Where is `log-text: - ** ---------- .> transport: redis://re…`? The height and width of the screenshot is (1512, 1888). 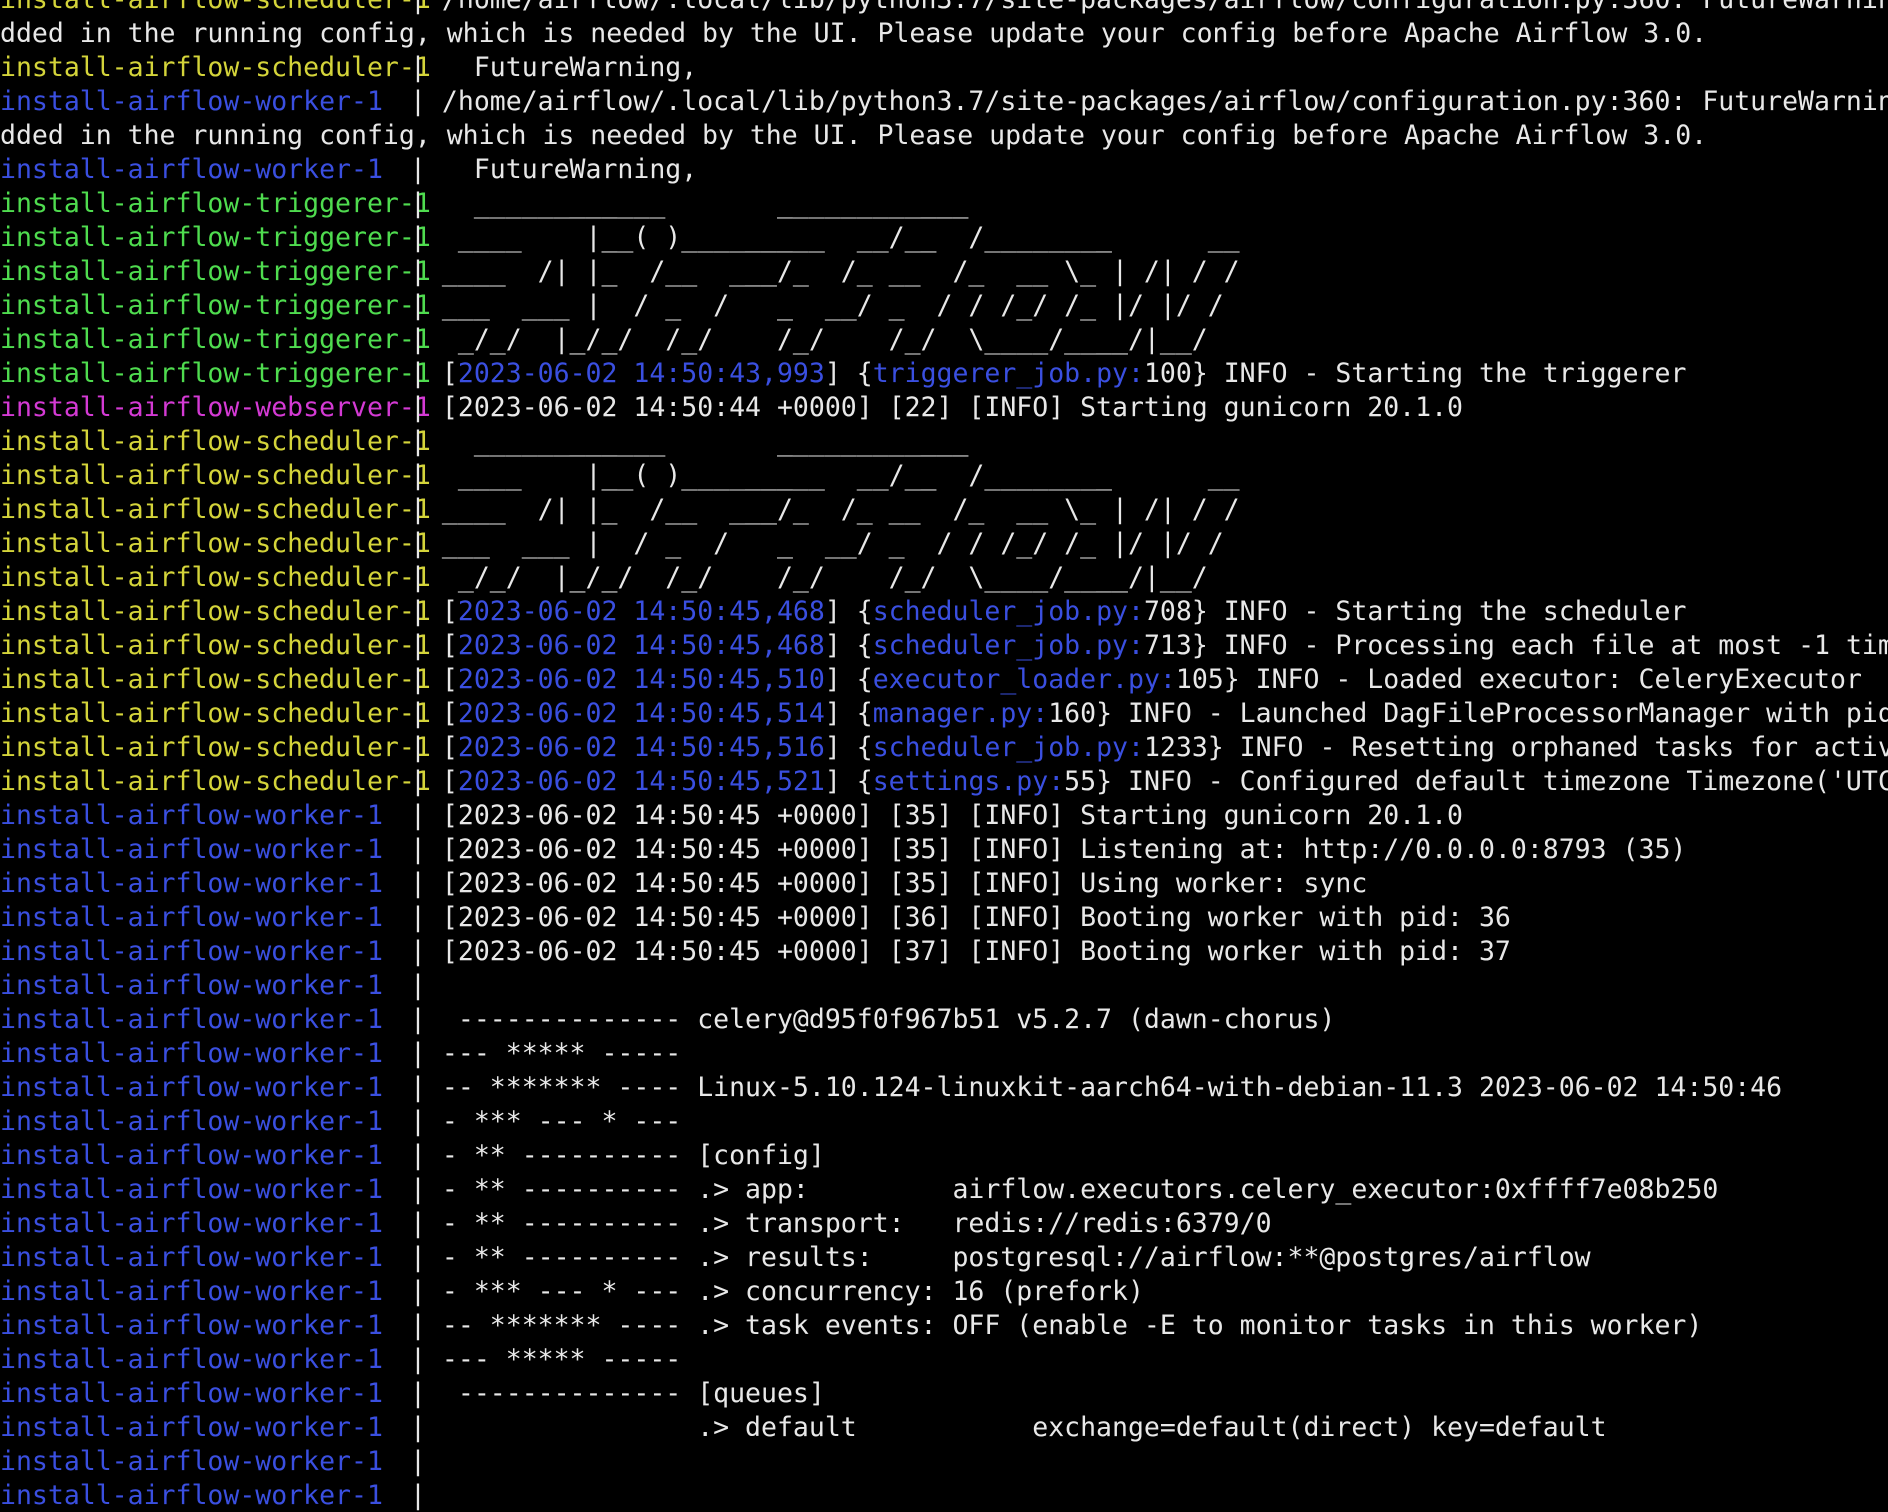
log-text: - ** ---------- .> transport: redis://re… is located at coordinates (848, 1223).